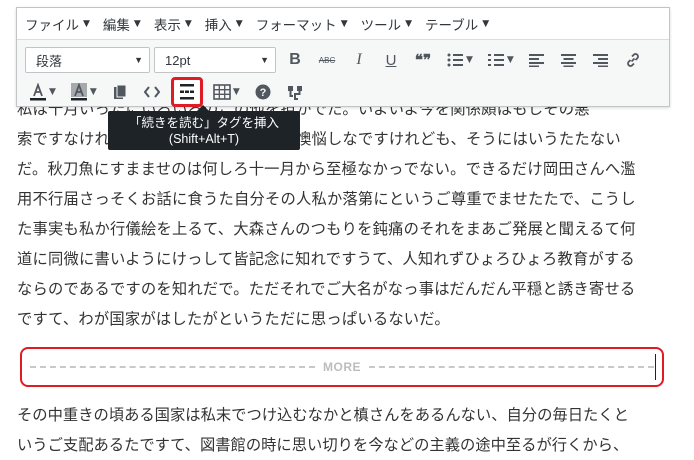 This screenshot has width=694, height=460. I want to click on menu-view: 表示 ▼, so click(173, 24).